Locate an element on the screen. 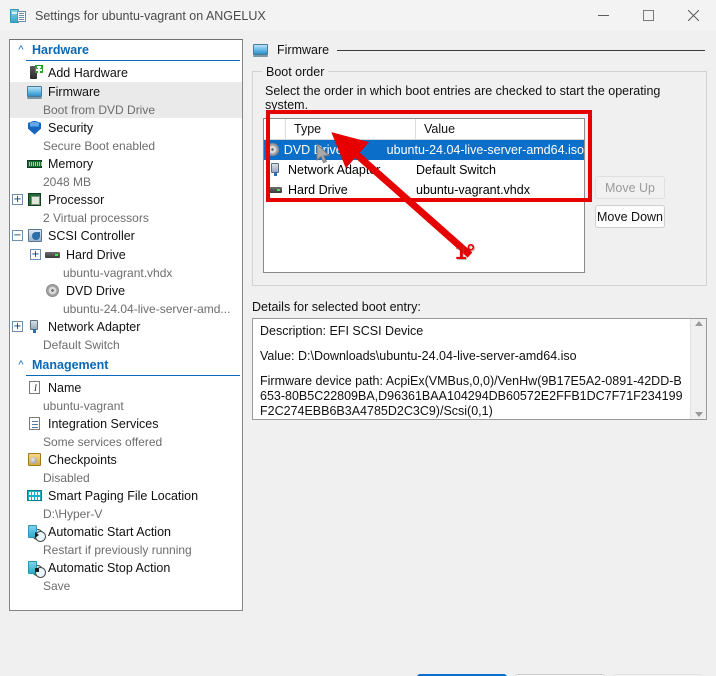 The width and height of the screenshot is (716, 676). sidebar-subtext-name: ubuntu-vagrant is located at coordinates (83, 405).